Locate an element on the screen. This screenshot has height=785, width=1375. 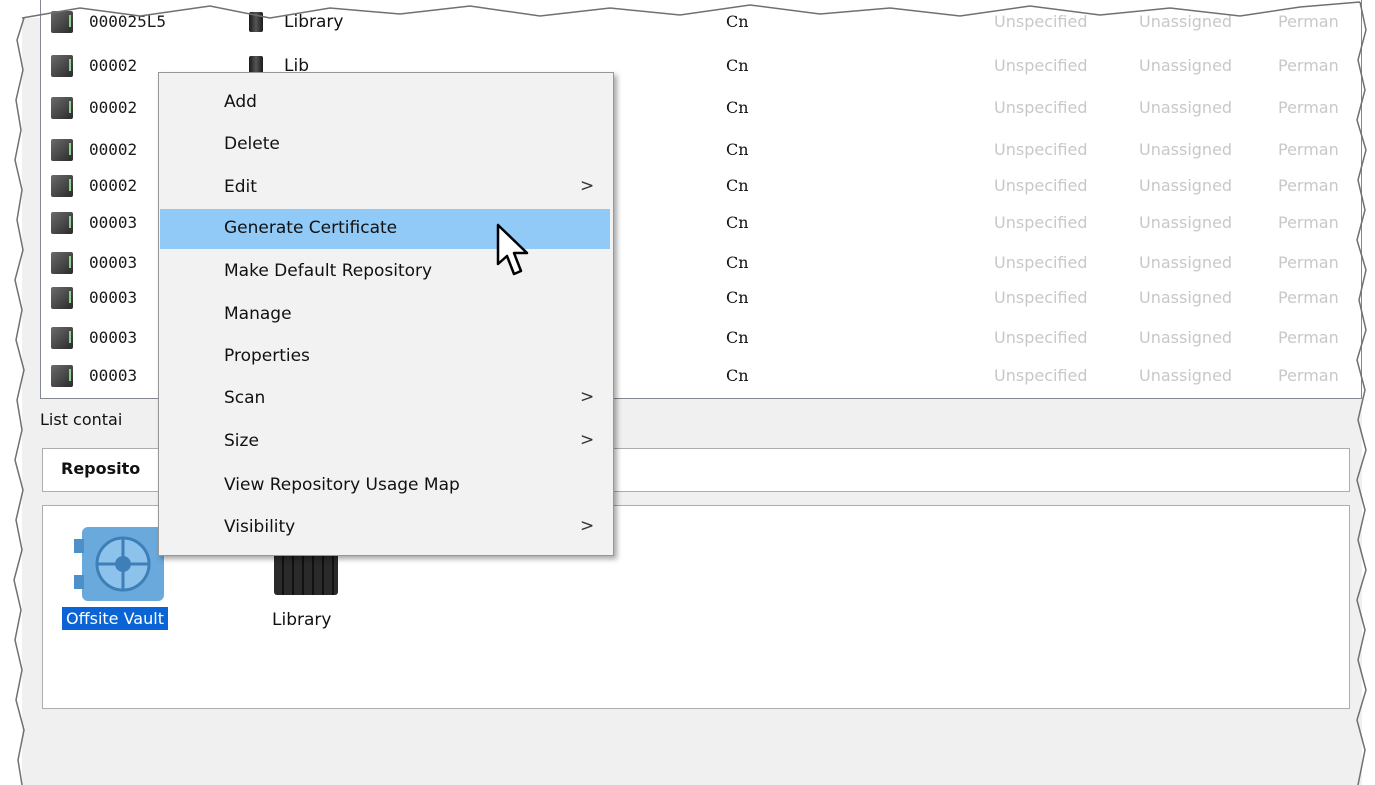
menu-item-label: Scan is located at coordinates (245, 398).